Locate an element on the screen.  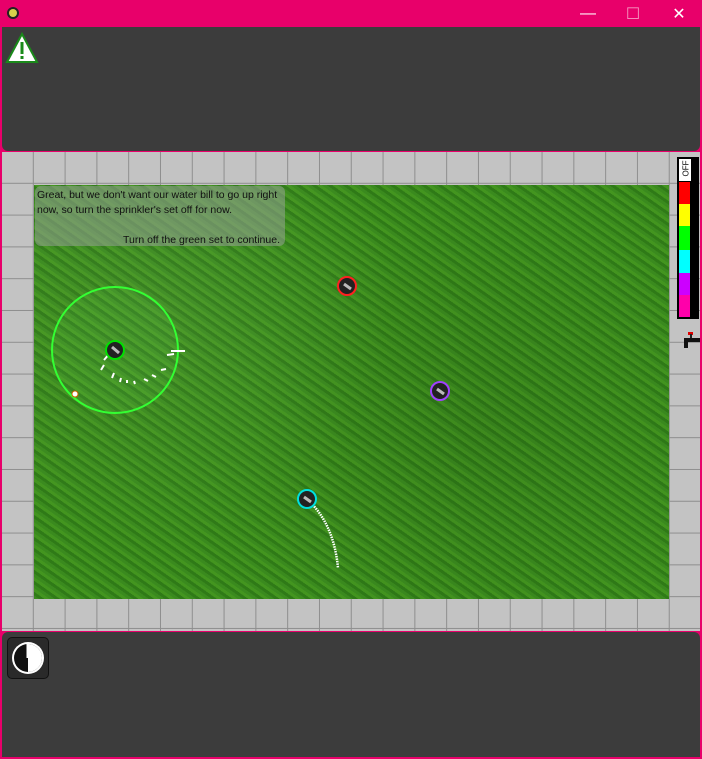
sprinkler-red is located at coordinates (347, 286).